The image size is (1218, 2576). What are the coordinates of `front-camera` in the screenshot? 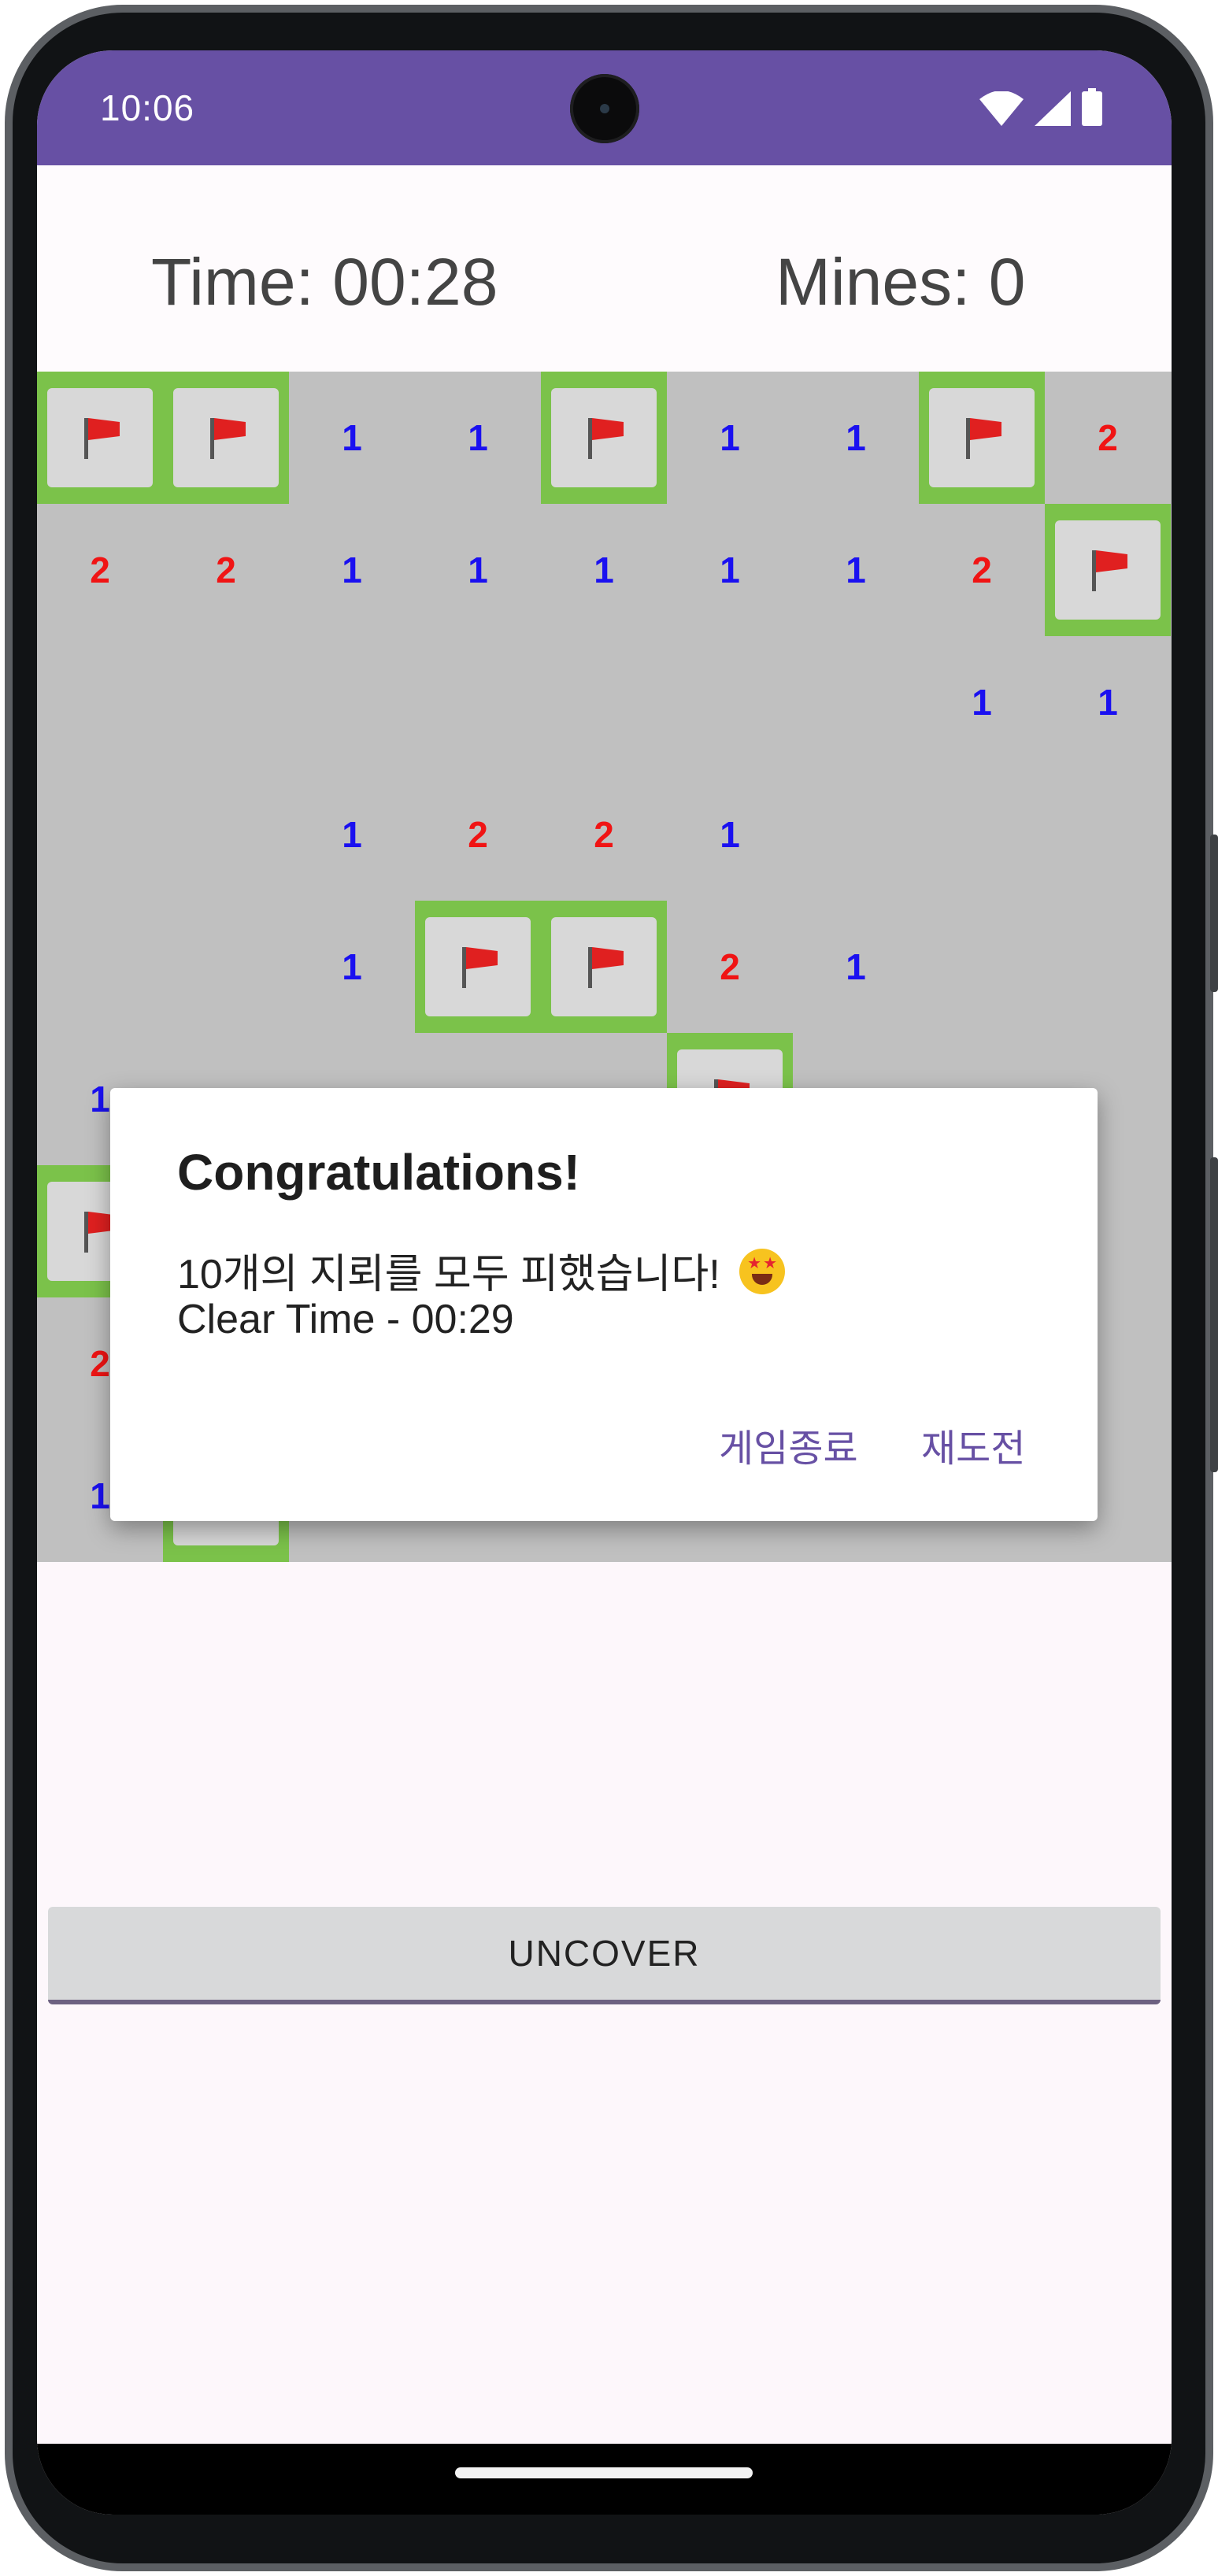 It's located at (604, 108).